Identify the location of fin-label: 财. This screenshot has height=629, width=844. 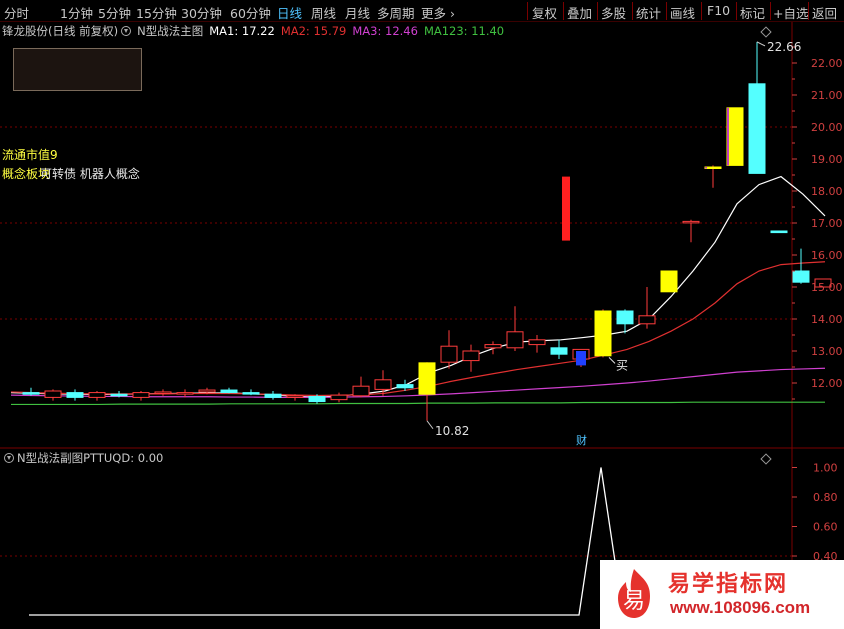
(581, 440).